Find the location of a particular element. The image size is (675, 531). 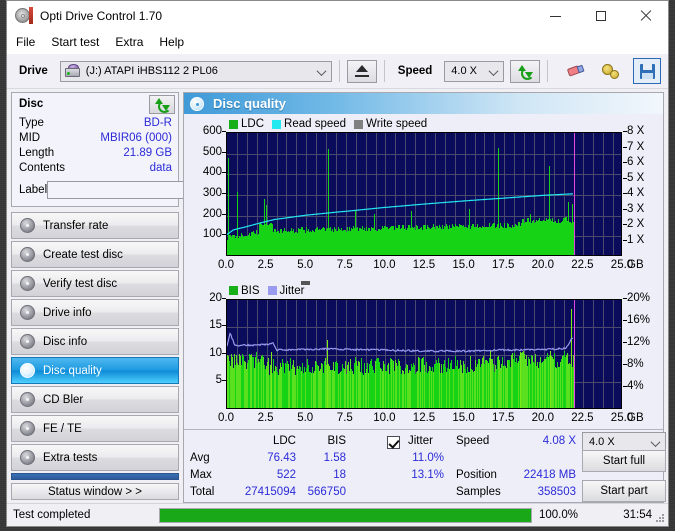

drive-select: (J:) ATAPI iHBS112 2 PL06 is located at coordinates (195, 71).